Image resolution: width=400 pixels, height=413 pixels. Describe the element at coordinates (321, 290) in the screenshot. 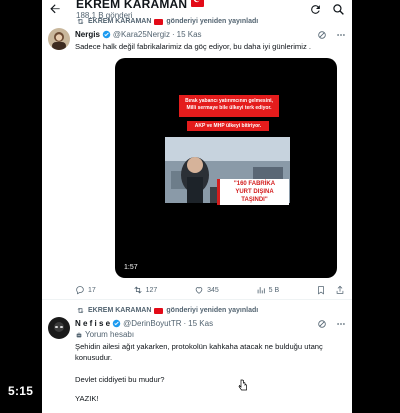

I see `bookmark-icon` at that location.